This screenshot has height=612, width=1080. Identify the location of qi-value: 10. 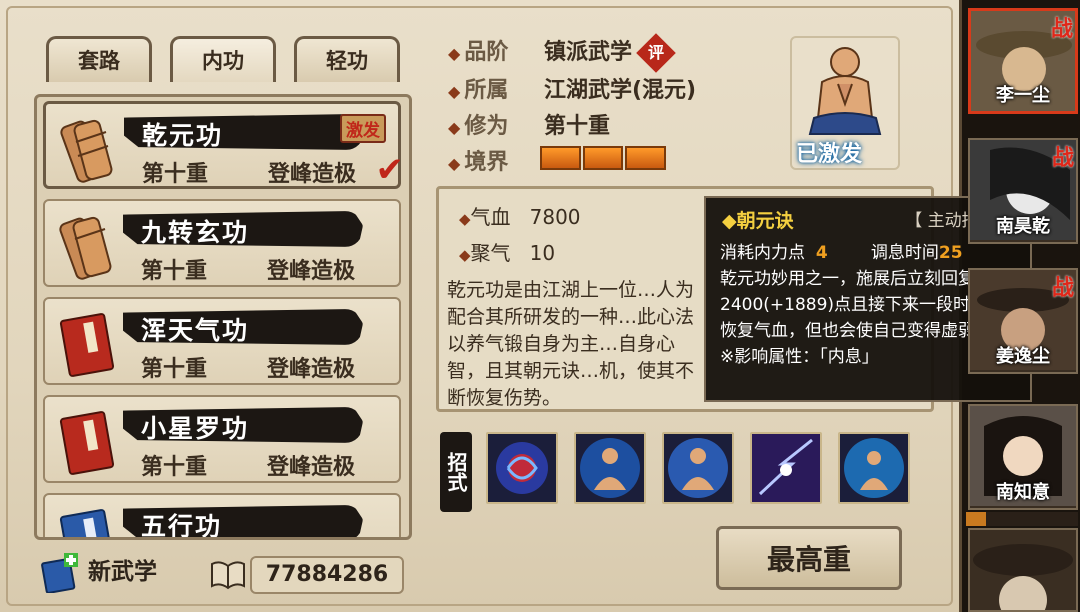
(542, 253).